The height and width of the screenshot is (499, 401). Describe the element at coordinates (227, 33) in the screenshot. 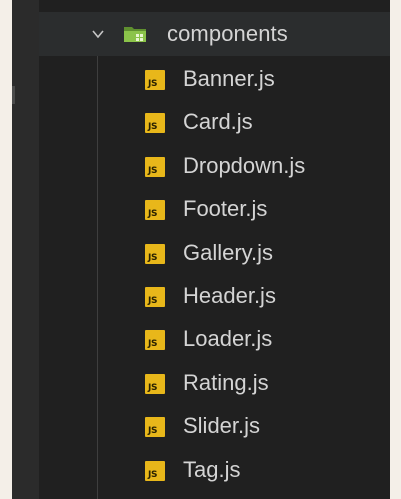

I see `folder-label: components` at that location.